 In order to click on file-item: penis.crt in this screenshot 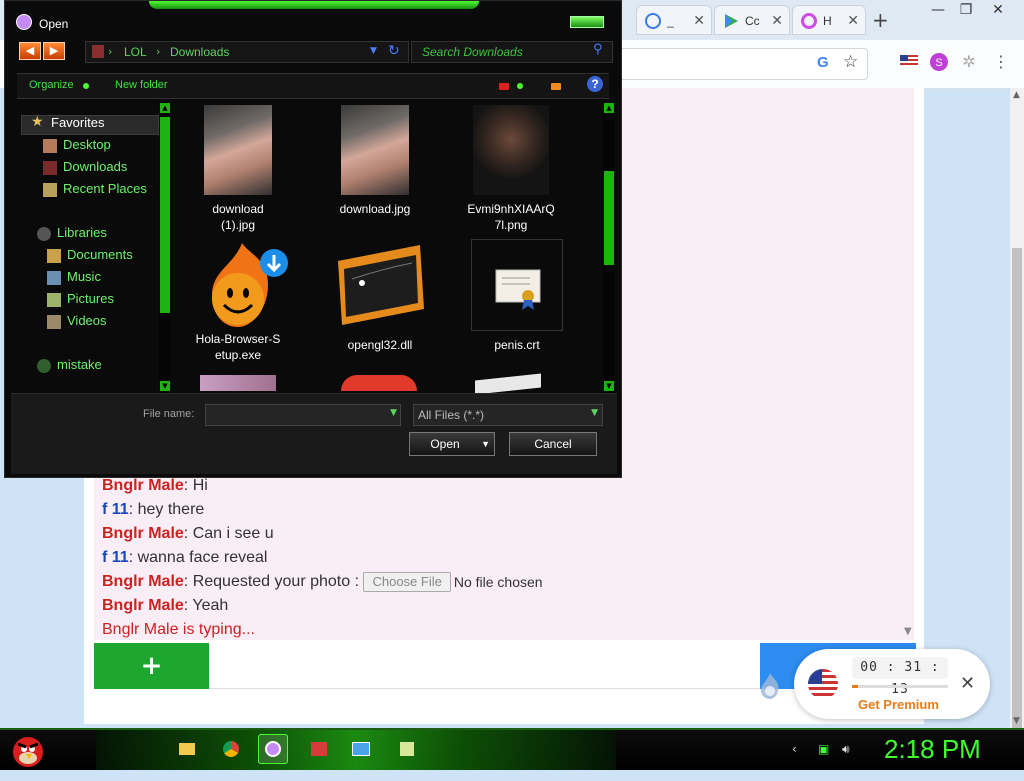, I will do `click(517, 296)`.